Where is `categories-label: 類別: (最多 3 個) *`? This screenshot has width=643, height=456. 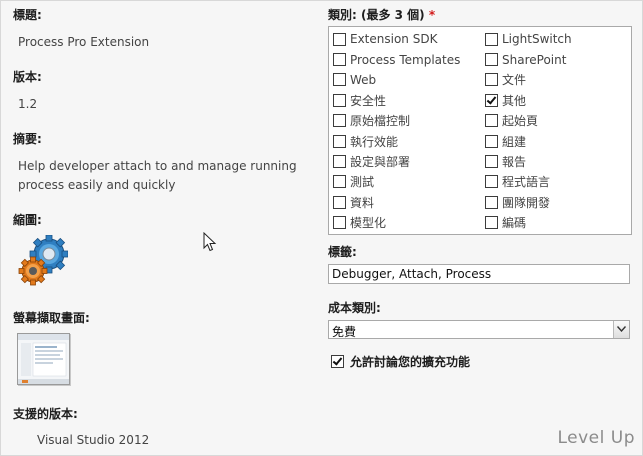 categories-label: 類別: (最多 3 個) * is located at coordinates (382, 15).